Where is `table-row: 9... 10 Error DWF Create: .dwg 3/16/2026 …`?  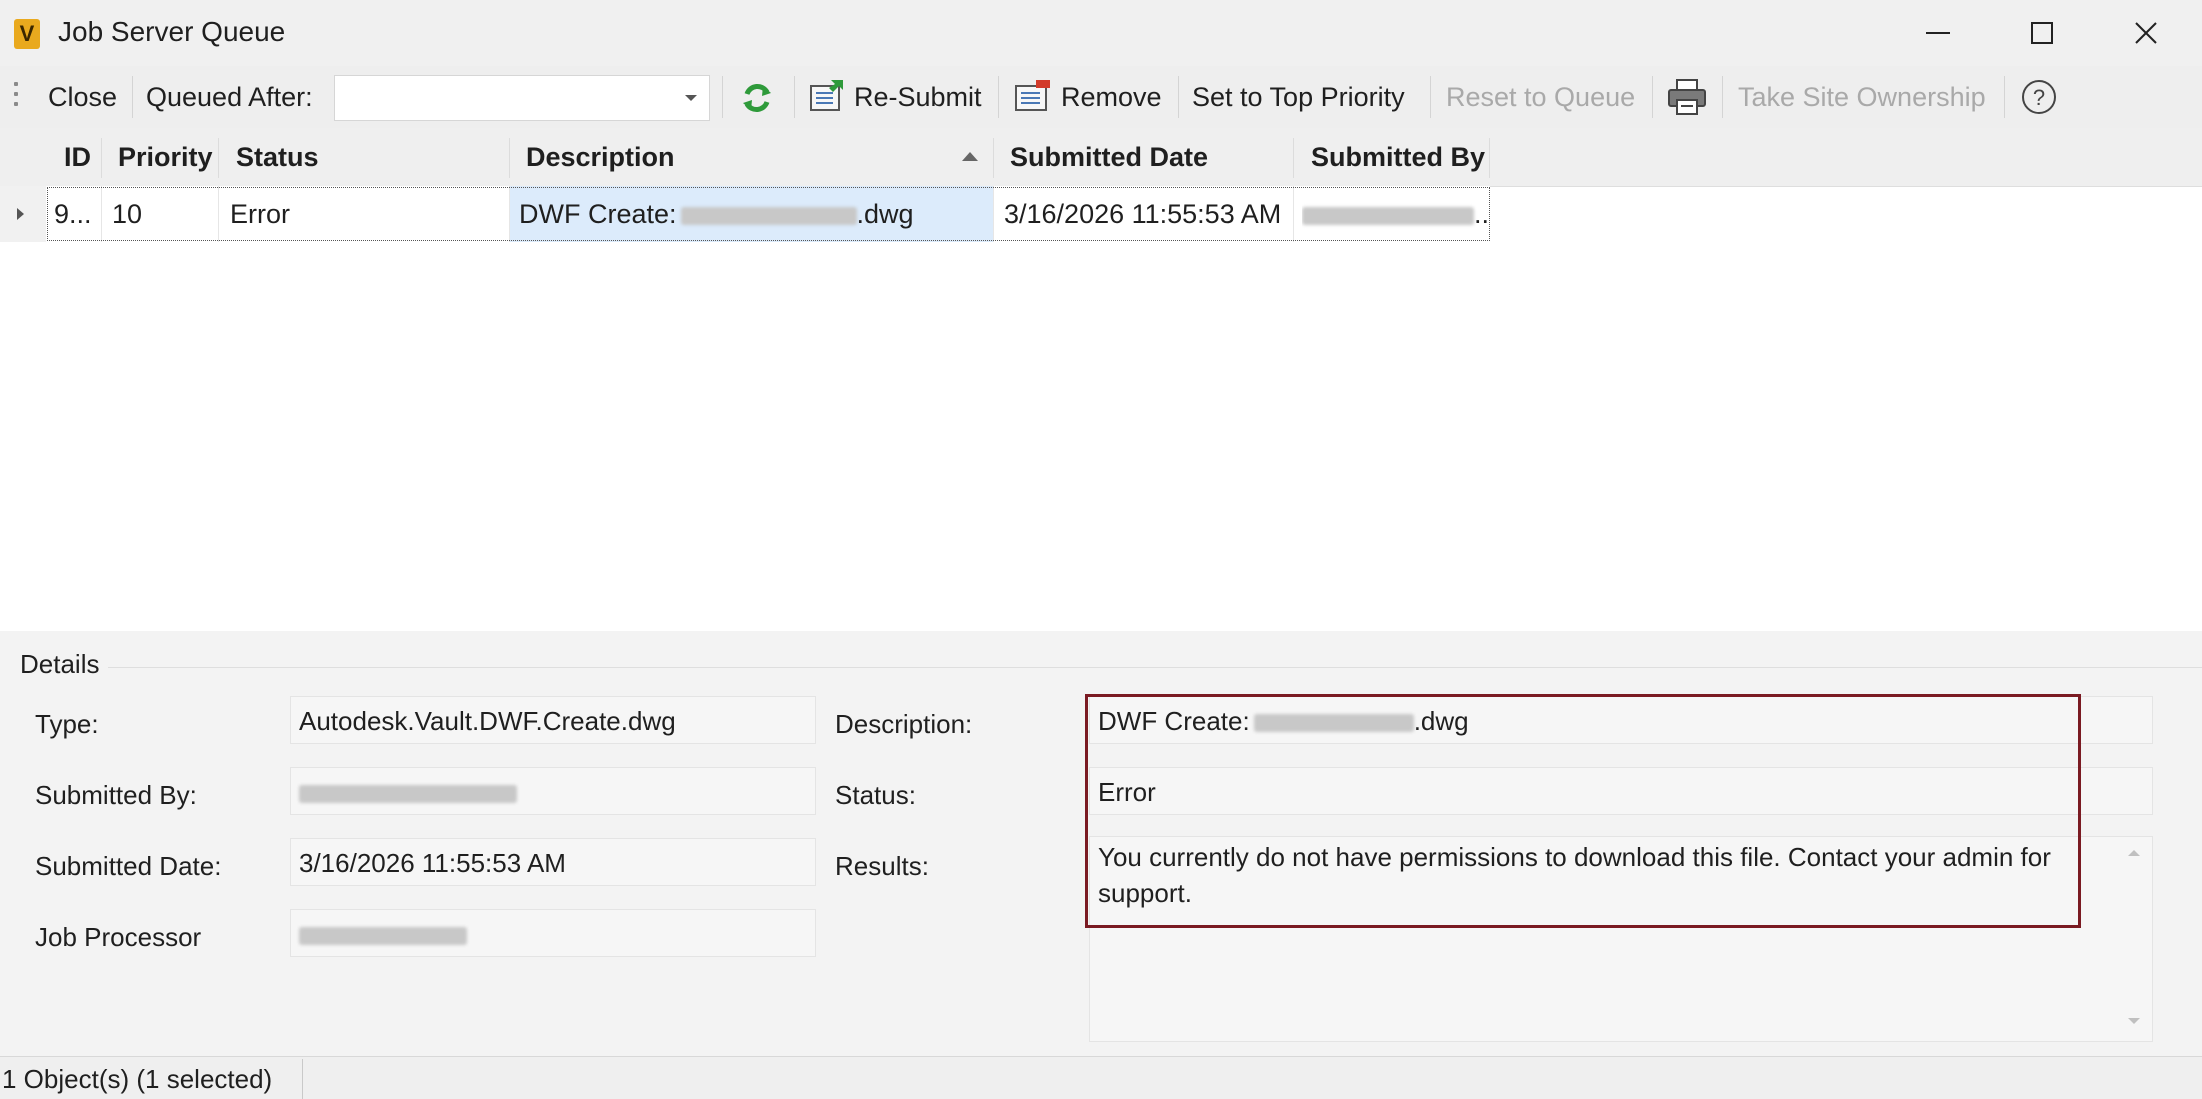
table-row: 9... 10 Error DWF Create: .dwg 3/16/2026 … is located at coordinates (745, 214).